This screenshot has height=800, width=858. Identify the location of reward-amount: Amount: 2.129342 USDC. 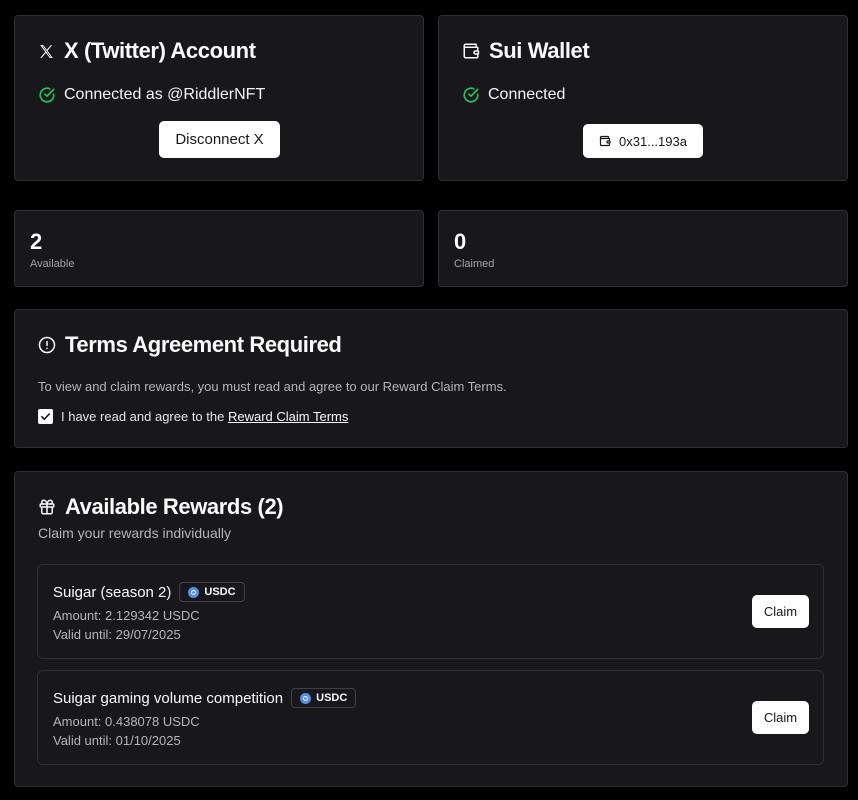
(126, 615).